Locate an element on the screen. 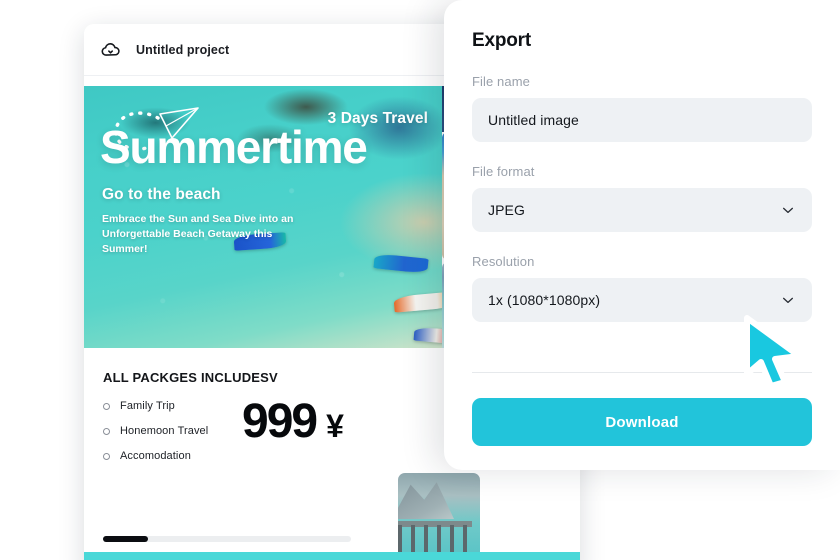 The image size is (840, 560). resolution-select: 1x (1080*1080px) is located at coordinates (642, 300).